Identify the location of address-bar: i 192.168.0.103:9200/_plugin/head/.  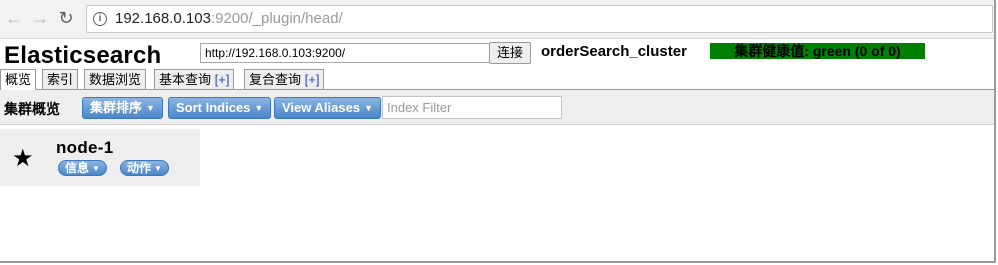
(539, 19).